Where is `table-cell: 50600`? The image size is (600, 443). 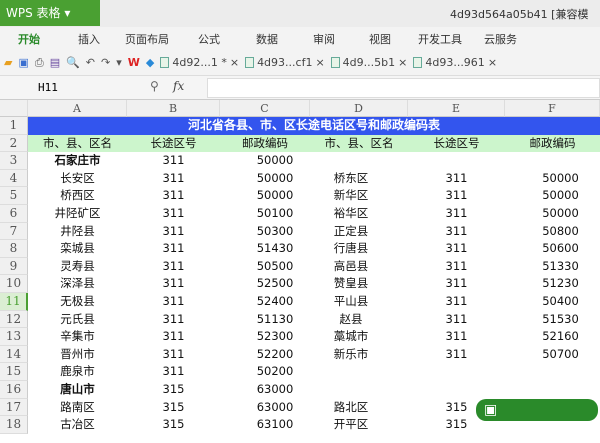 table-cell: 50600 is located at coordinates (556, 249).